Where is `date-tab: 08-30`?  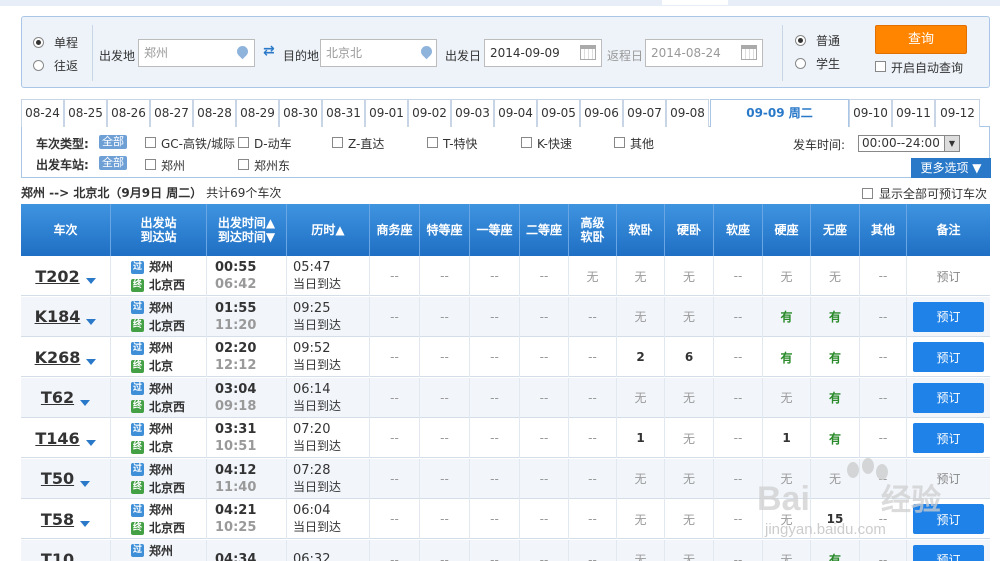 date-tab: 08-30 is located at coordinates (300, 113).